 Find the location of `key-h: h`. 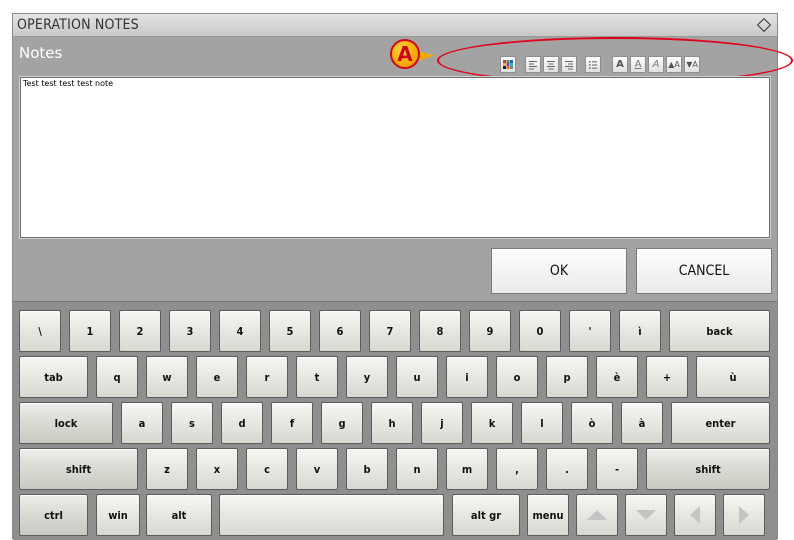

key-h: h is located at coordinates (392, 423).